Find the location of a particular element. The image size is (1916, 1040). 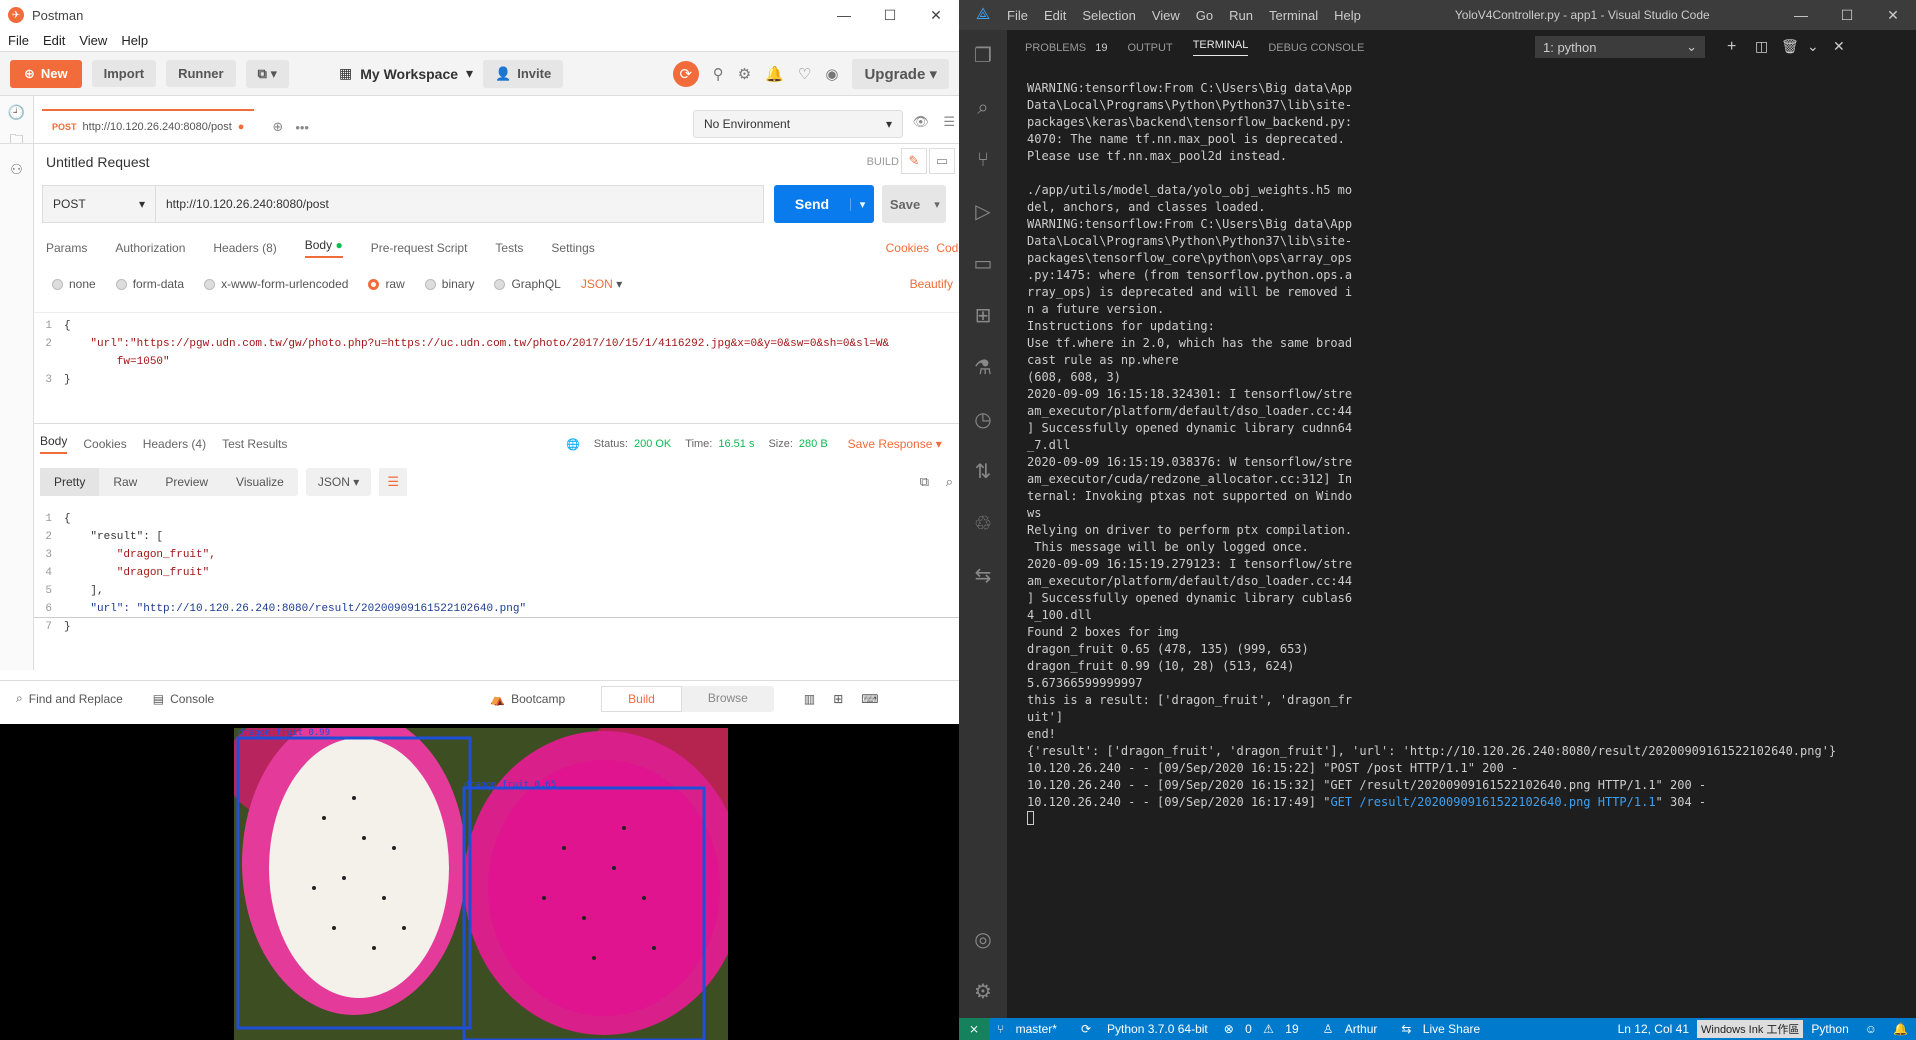

menu-run: Run is located at coordinates (1241, 15).